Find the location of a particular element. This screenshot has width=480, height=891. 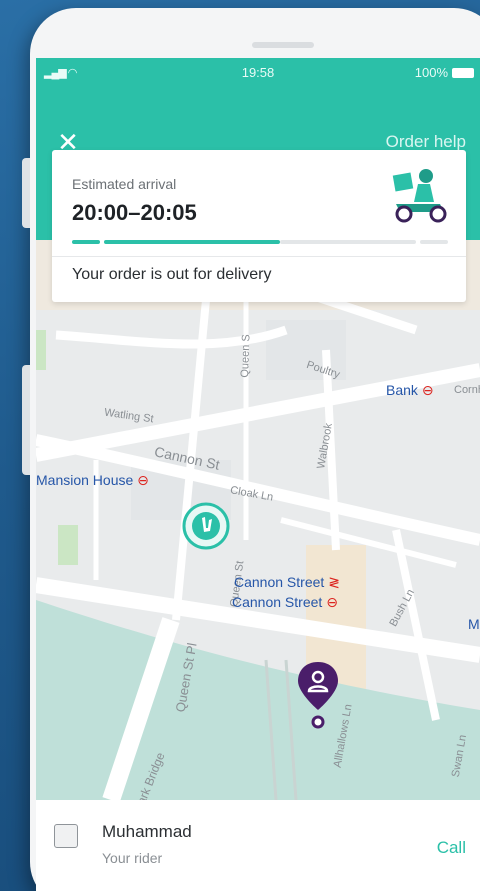

rider-avatar-icon is located at coordinates (66, 836).